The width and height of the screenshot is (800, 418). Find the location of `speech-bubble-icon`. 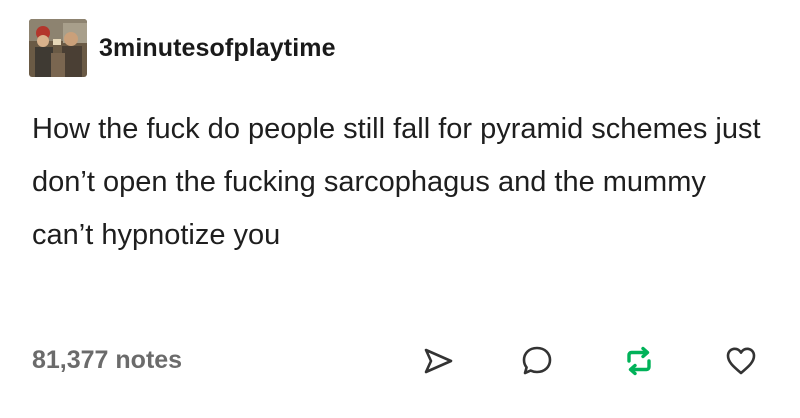

speech-bubble-icon is located at coordinates (537, 360).